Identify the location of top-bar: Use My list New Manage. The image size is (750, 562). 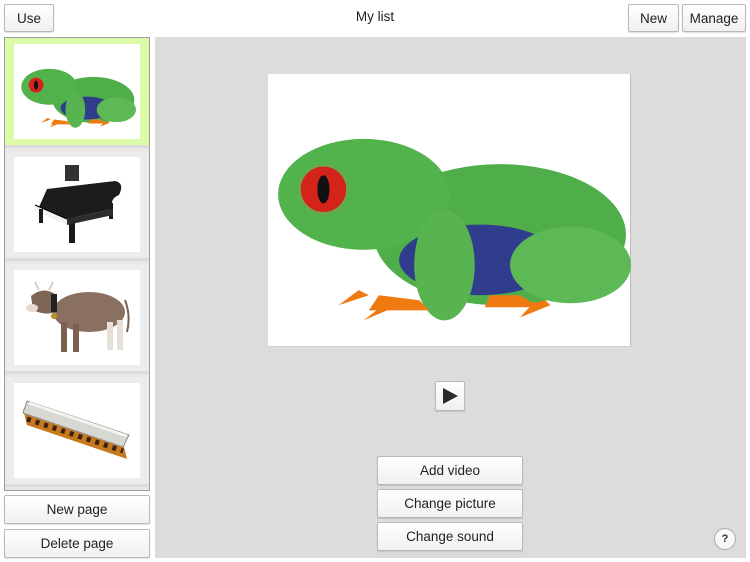
(375, 18).